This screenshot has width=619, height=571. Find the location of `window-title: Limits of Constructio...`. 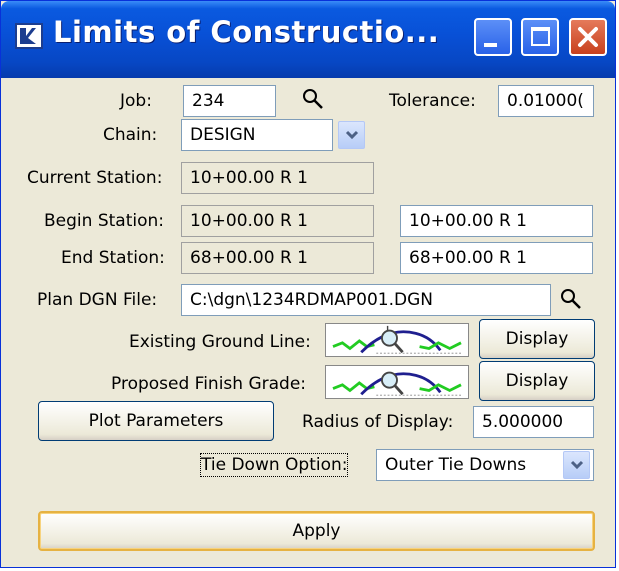

window-title: Limits of Constructio... is located at coordinates (246, 32).